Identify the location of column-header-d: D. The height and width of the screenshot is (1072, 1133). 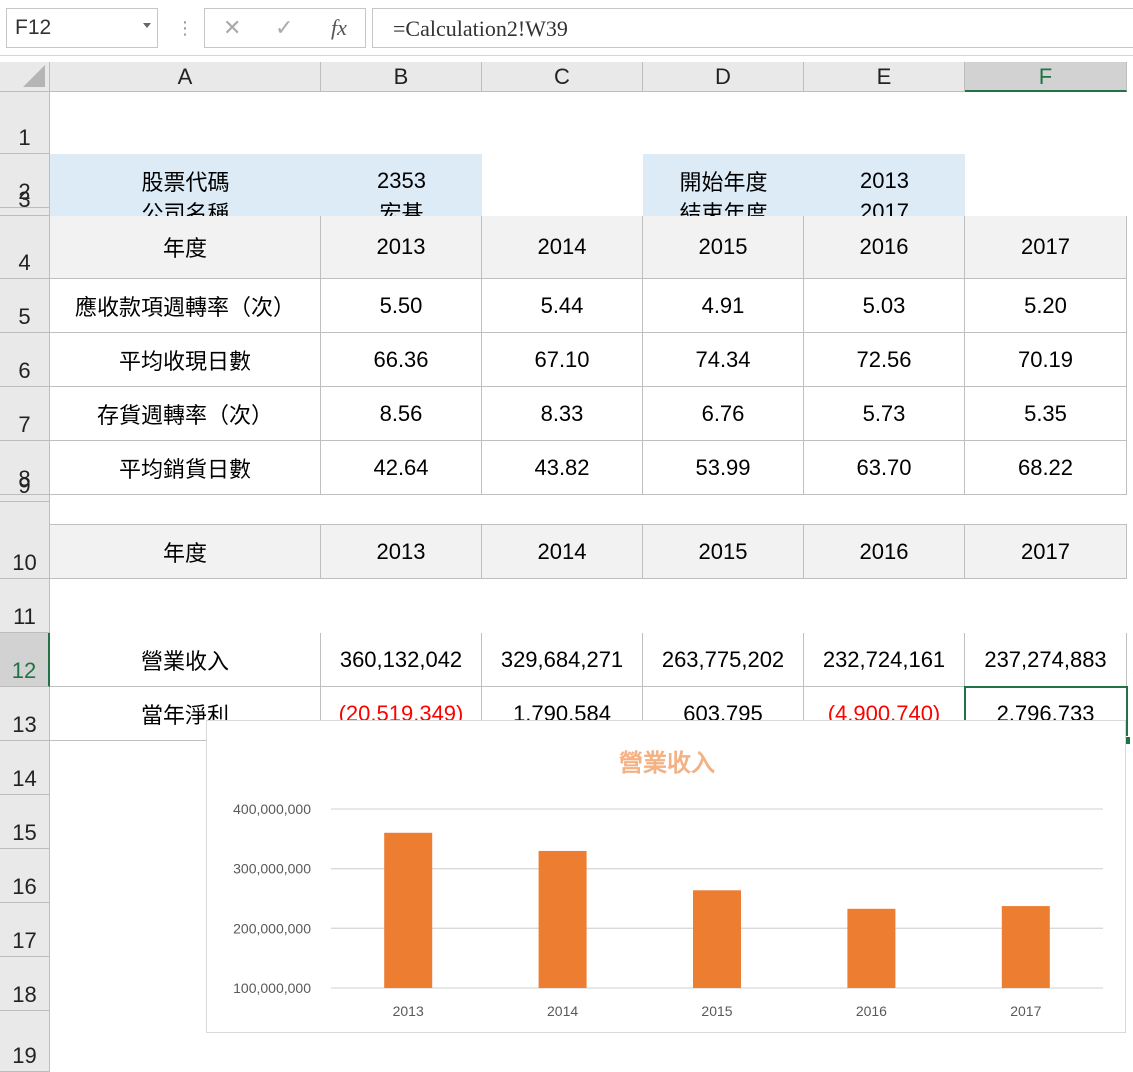
(723, 77).